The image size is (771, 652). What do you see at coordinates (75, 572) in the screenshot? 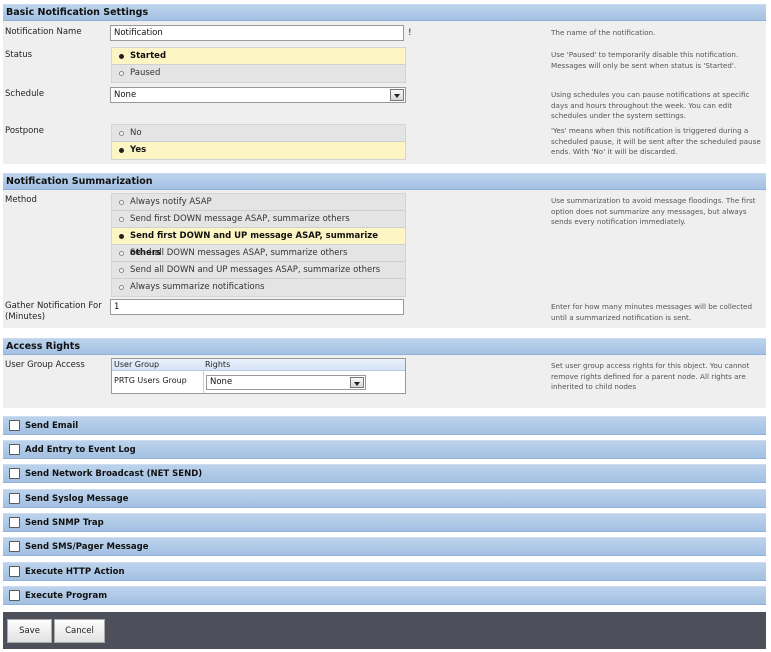
I see `action-label: Execute HTTP Action` at bounding box center [75, 572].